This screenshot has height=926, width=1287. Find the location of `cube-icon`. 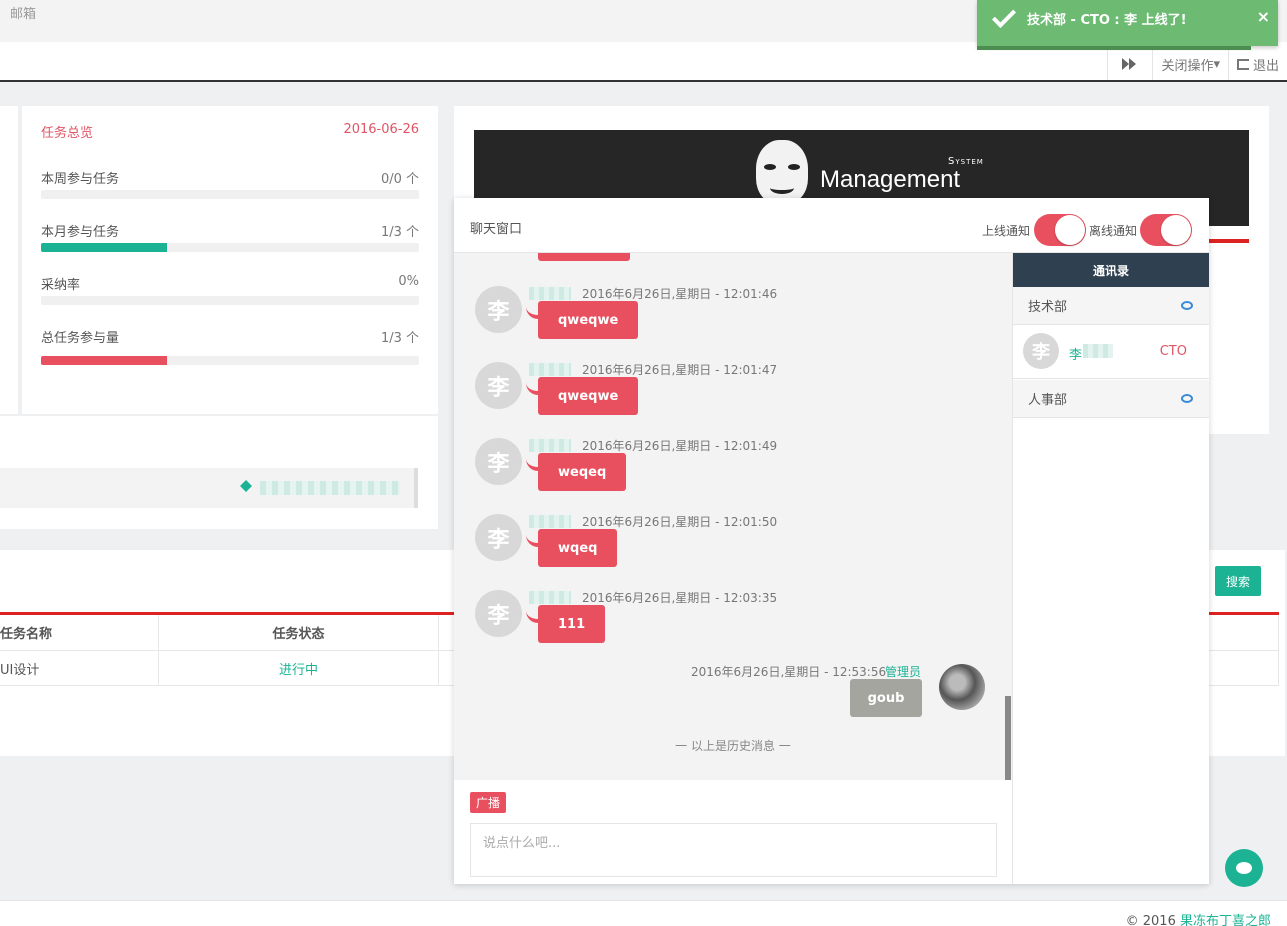

cube-icon is located at coordinates (246, 486).